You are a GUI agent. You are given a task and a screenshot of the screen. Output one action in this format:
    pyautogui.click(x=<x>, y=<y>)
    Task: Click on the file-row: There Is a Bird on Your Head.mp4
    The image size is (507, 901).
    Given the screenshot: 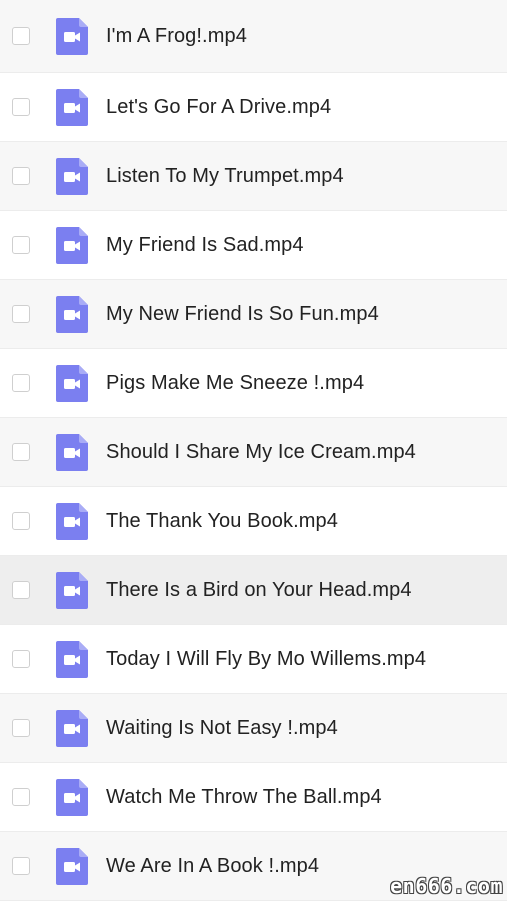 What is the action you would take?
    pyautogui.click(x=253, y=590)
    